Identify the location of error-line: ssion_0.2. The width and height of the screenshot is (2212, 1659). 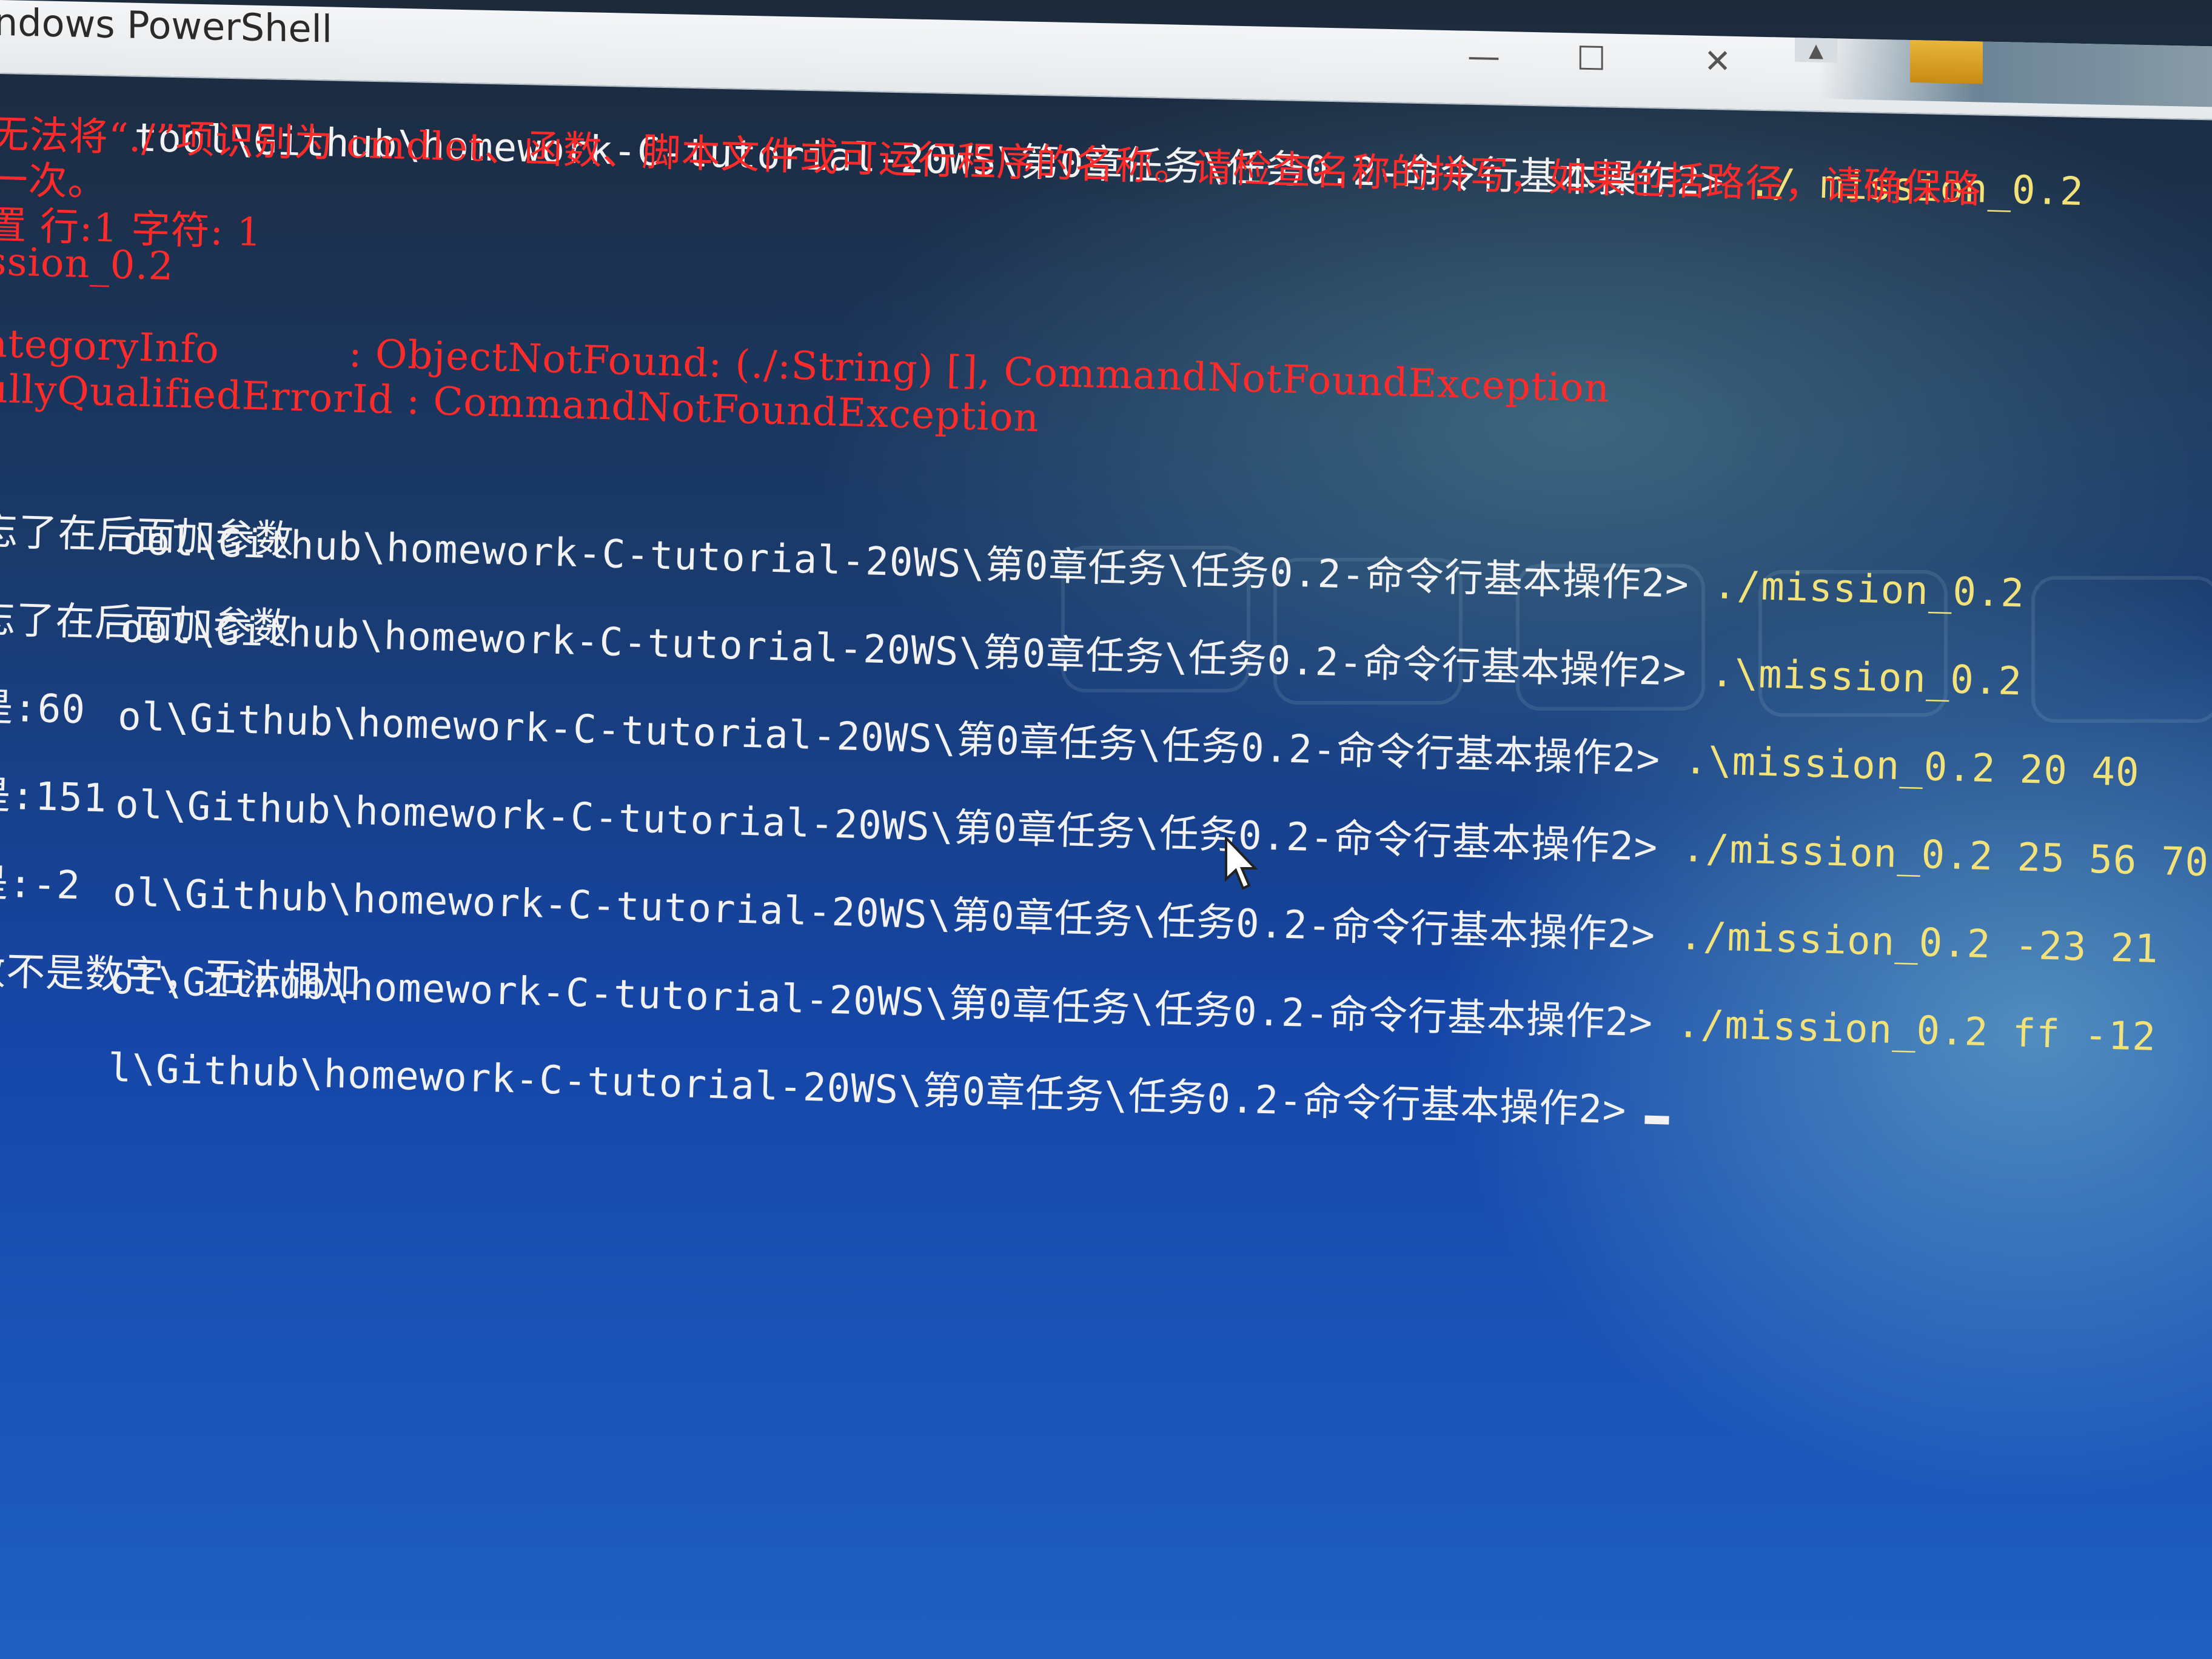
(87, 264).